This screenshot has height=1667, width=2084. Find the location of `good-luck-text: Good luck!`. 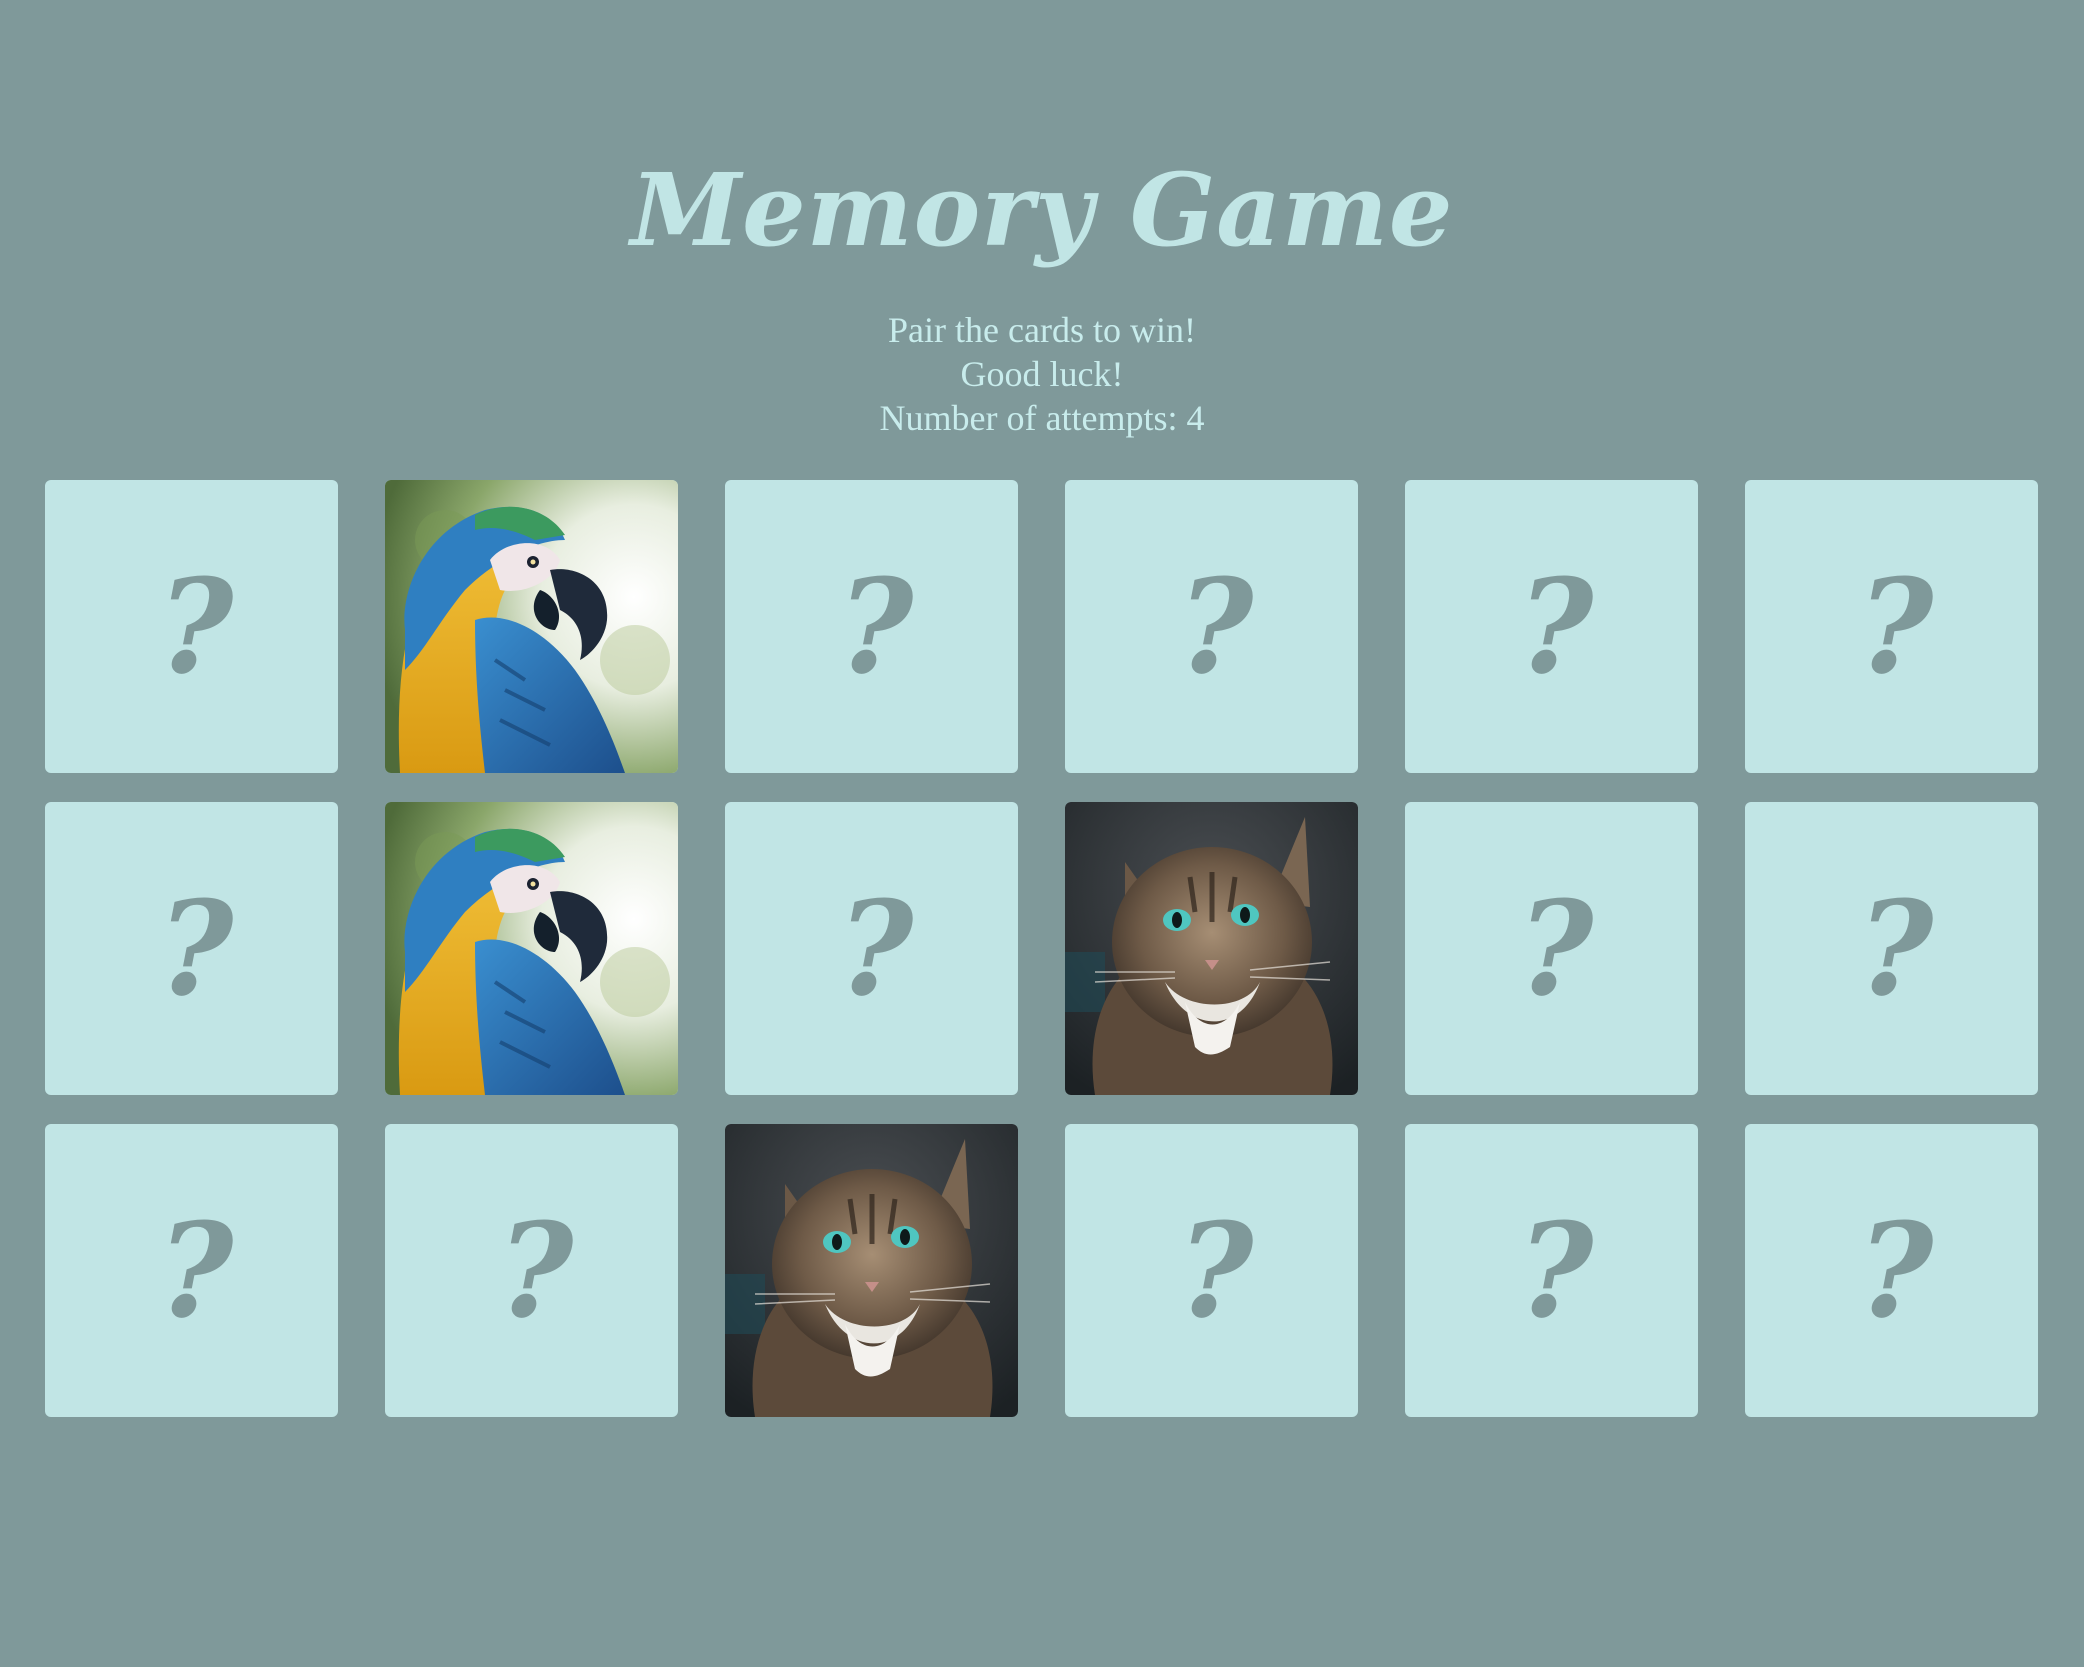

good-luck-text: Good luck! is located at coordinates (1042, 374).